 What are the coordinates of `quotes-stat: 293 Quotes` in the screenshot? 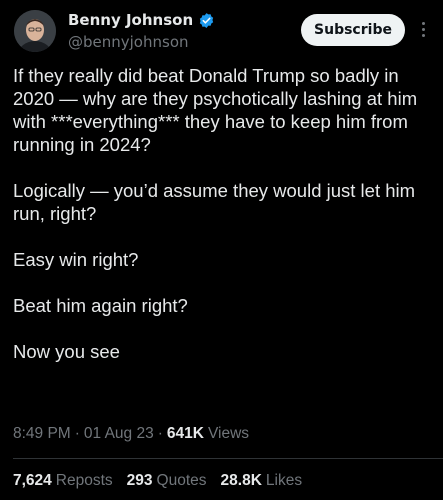 It's located at (167, 481).